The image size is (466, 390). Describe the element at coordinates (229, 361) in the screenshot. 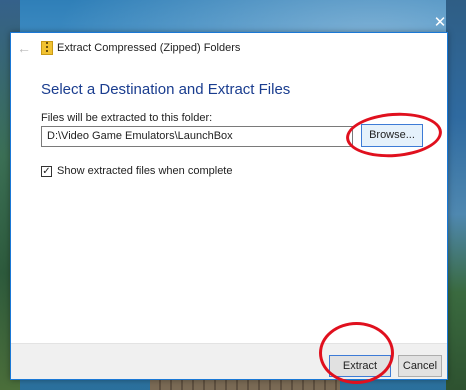

I see `dialog-footer: Extract Cancel` at that location.